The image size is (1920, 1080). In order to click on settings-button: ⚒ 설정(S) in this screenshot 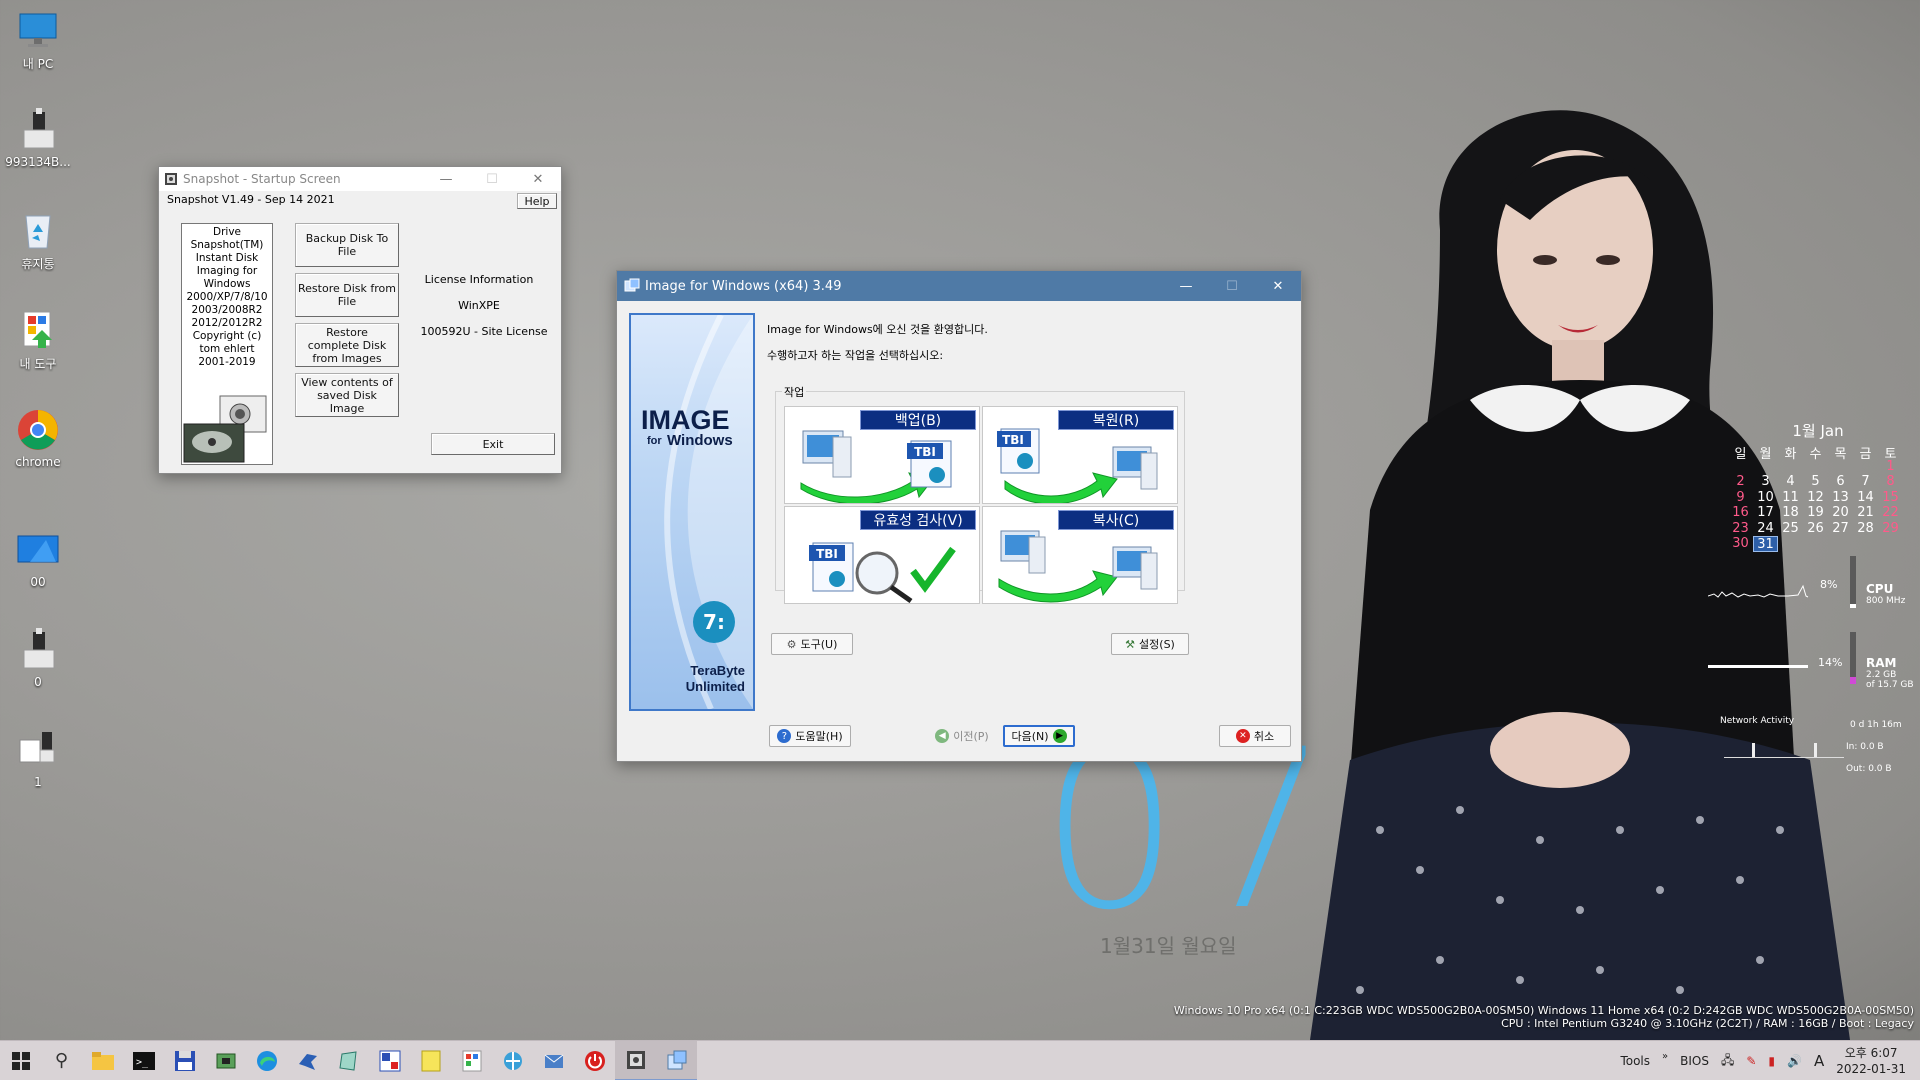, I will do `click(1150, 644)`.